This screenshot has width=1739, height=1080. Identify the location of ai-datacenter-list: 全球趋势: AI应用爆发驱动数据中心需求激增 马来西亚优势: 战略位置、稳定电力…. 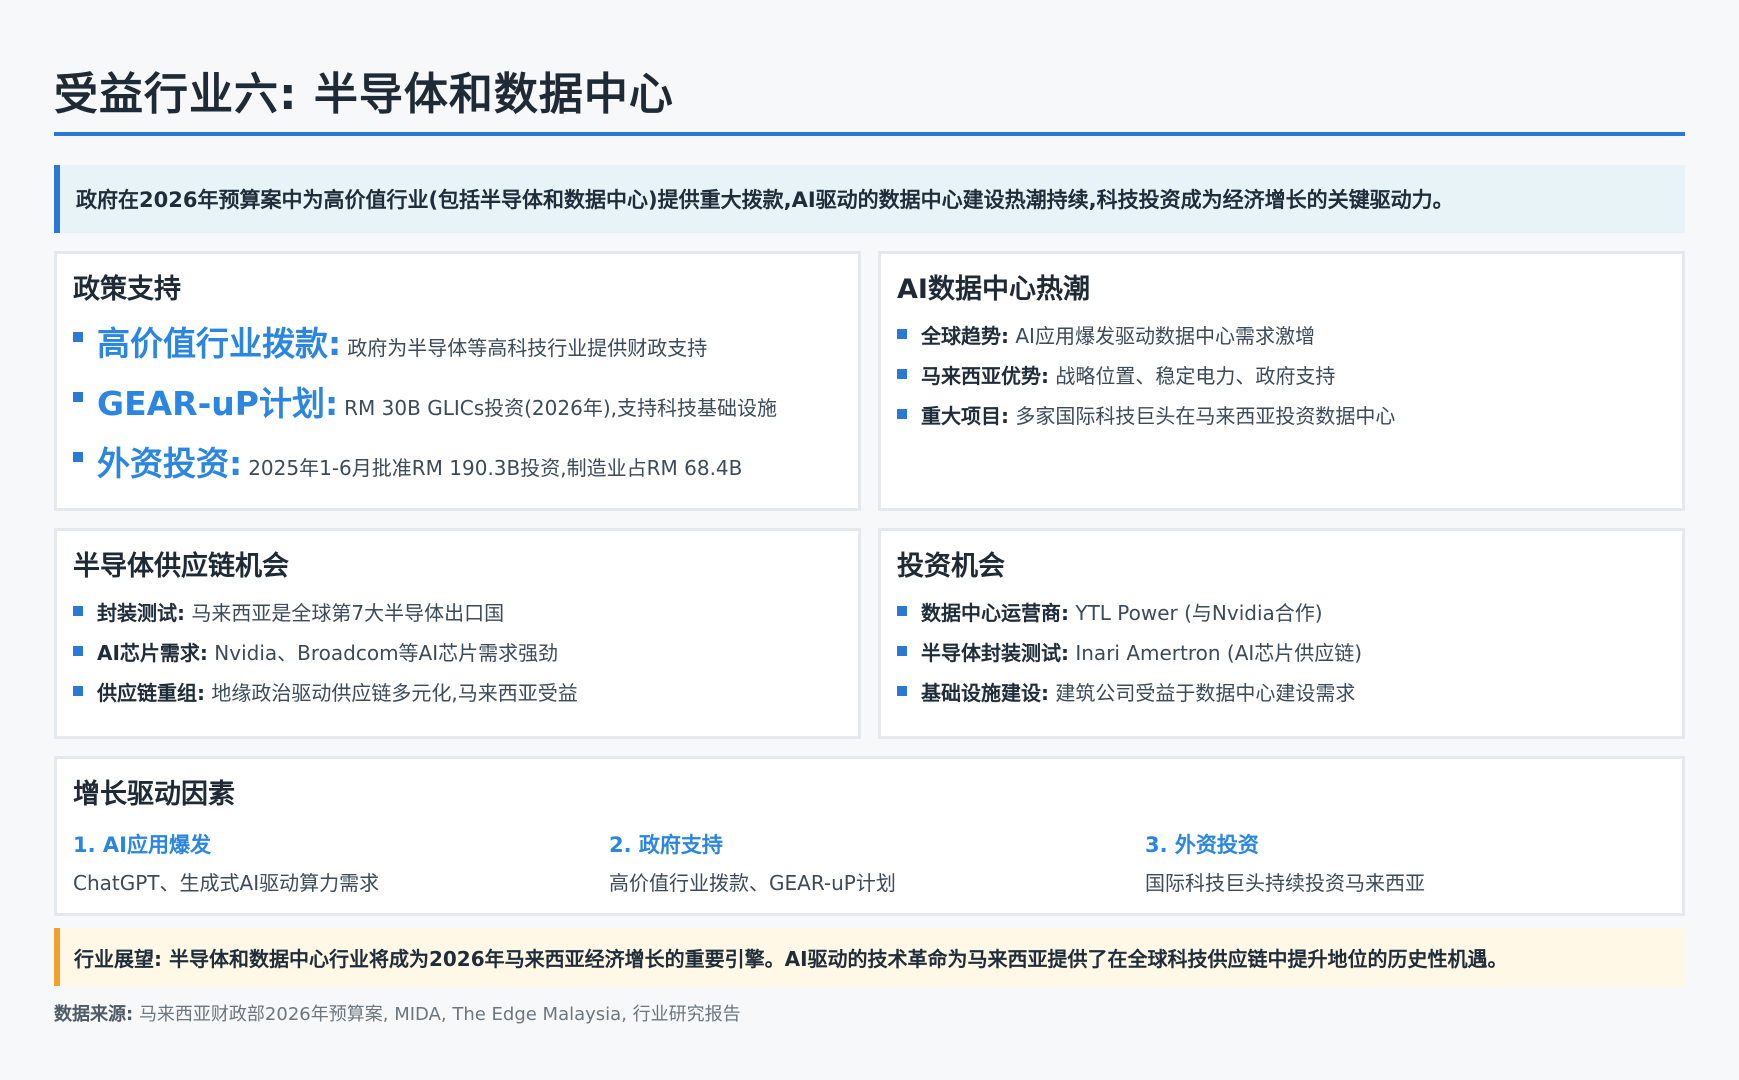
(1281, 376).